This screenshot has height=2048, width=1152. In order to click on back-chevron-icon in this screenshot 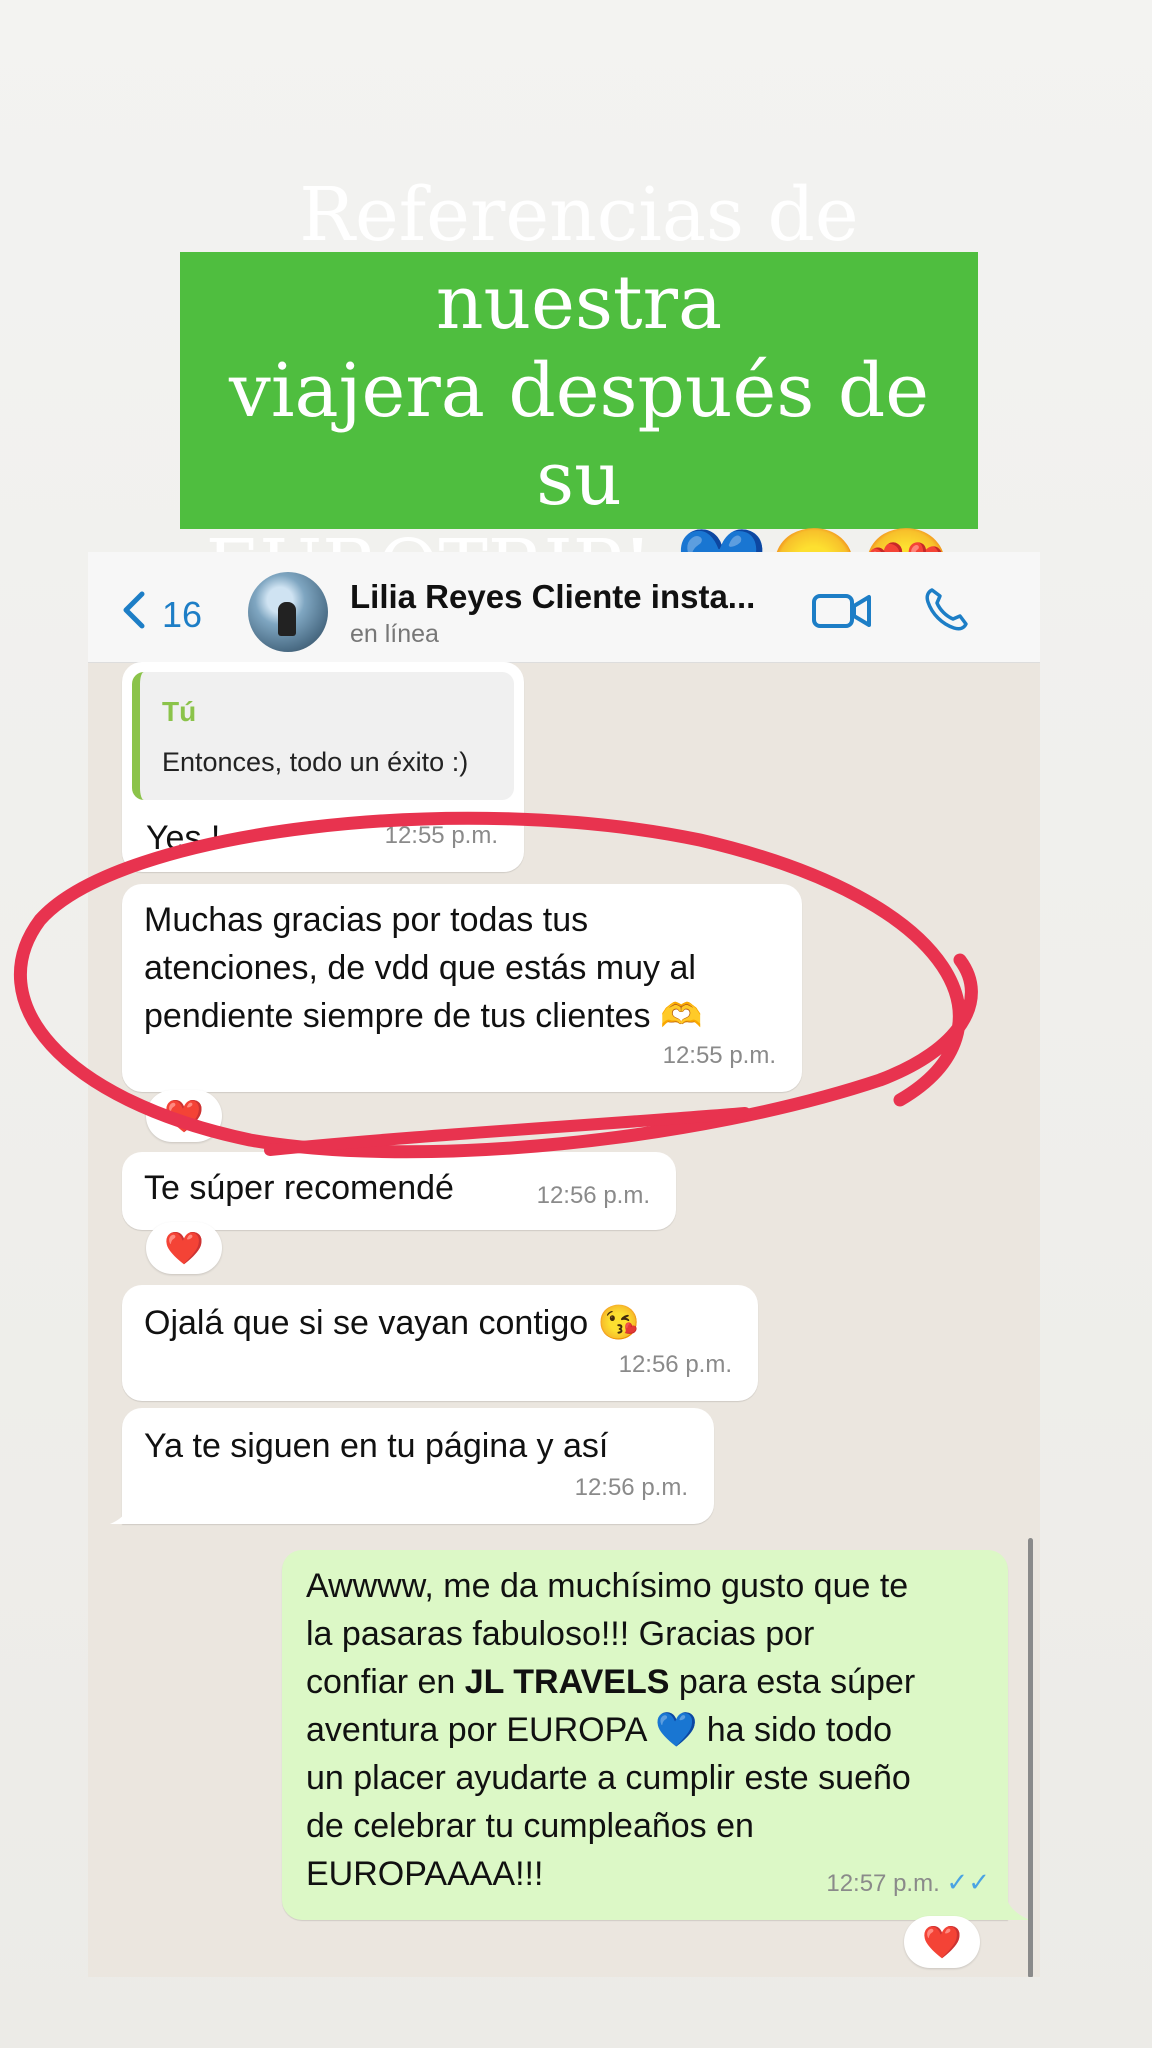, I will do `click(134, 610)`.